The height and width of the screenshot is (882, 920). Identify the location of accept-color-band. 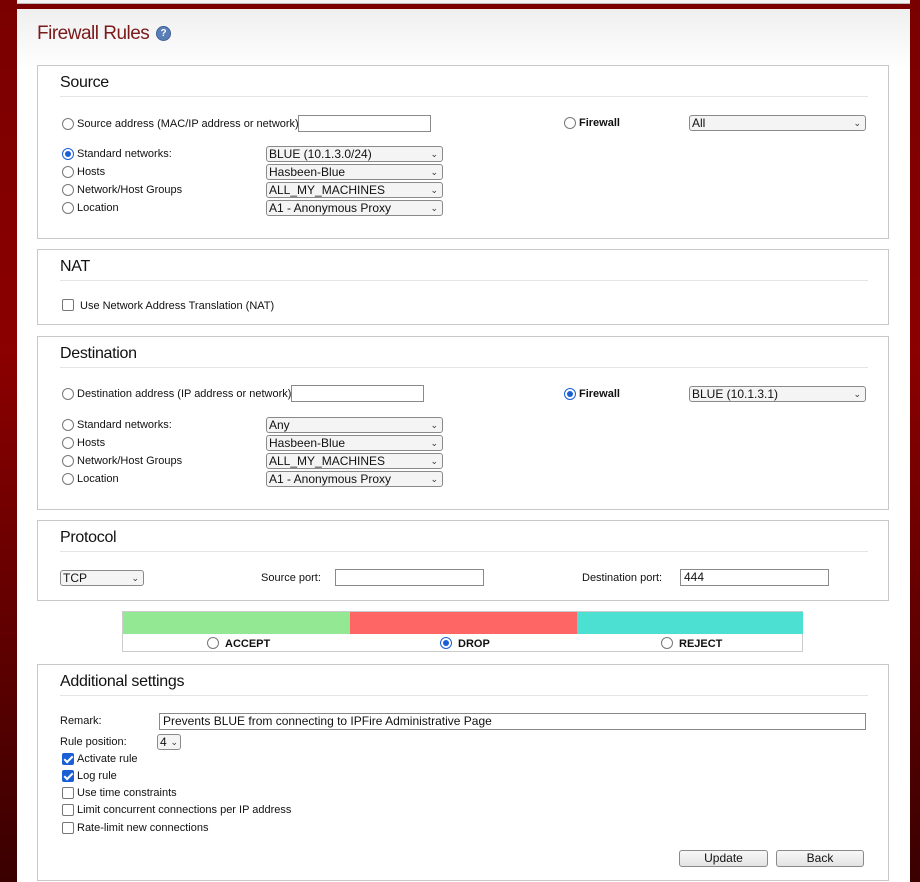
(236, 623).